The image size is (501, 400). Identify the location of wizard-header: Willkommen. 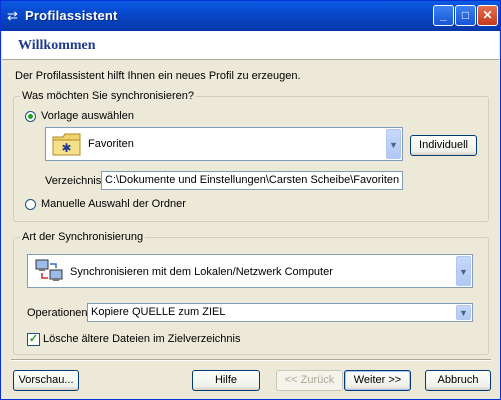
(250, 45).